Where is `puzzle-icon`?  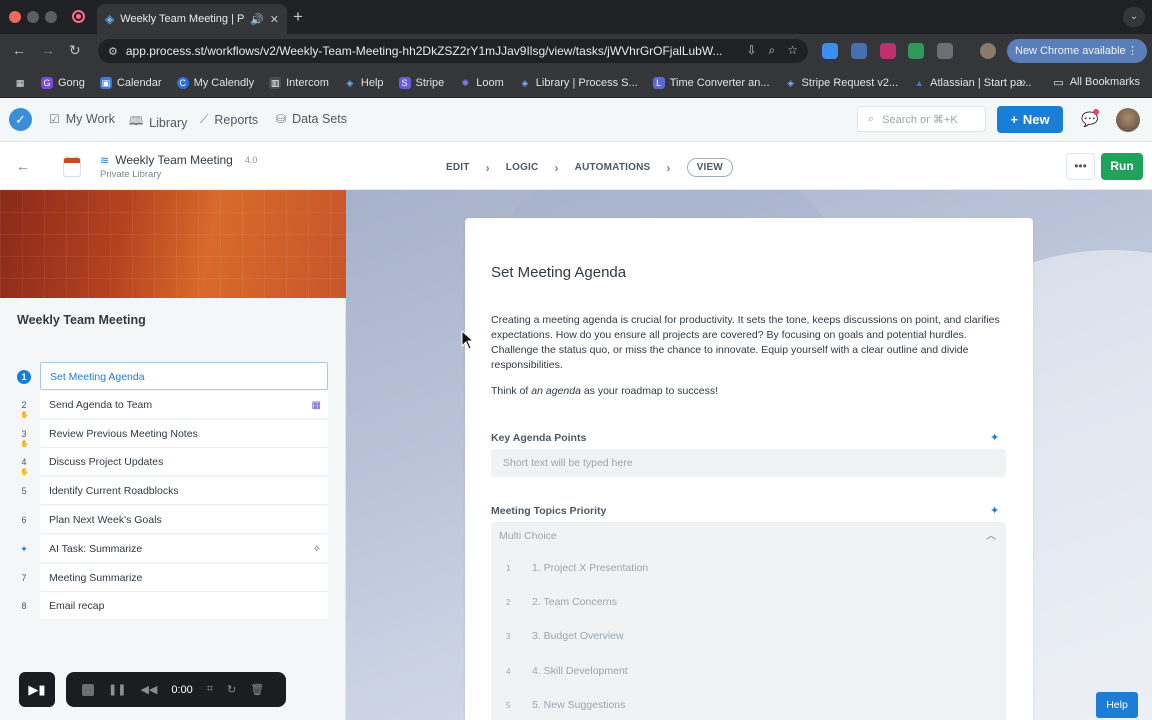 puzzle-icon is located at coordinates (945, 51).